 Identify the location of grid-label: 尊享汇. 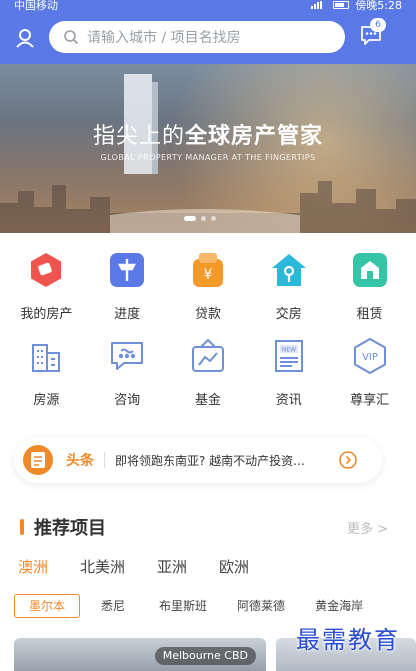
(370, 400).